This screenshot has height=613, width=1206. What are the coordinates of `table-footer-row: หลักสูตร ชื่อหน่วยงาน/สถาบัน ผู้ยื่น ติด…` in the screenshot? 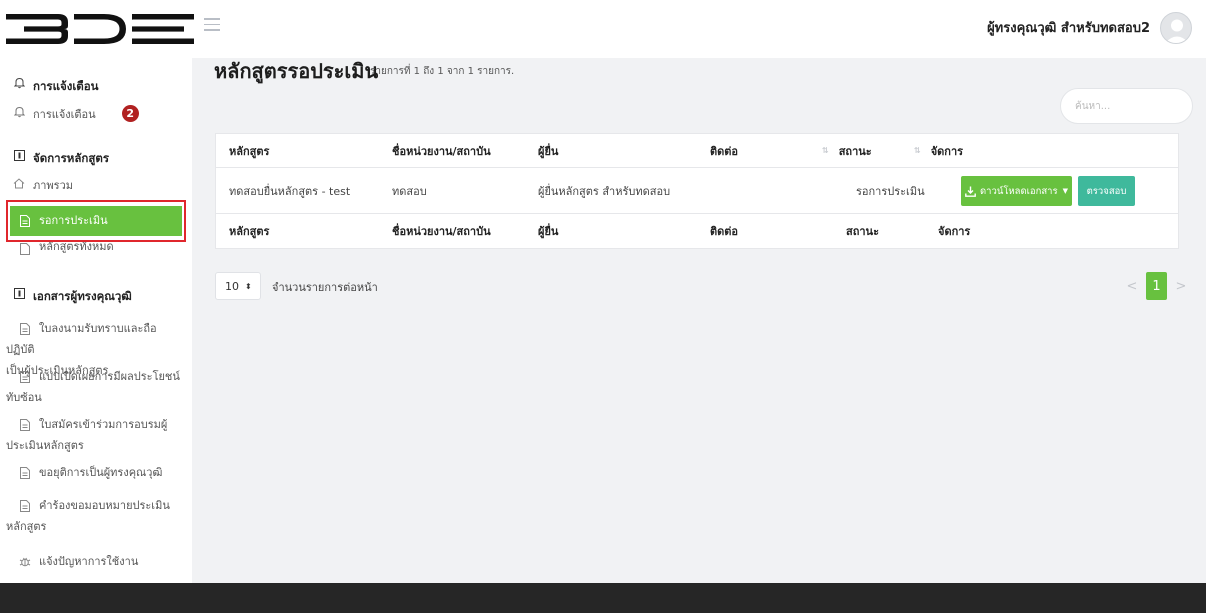 It's located at (697, 231).